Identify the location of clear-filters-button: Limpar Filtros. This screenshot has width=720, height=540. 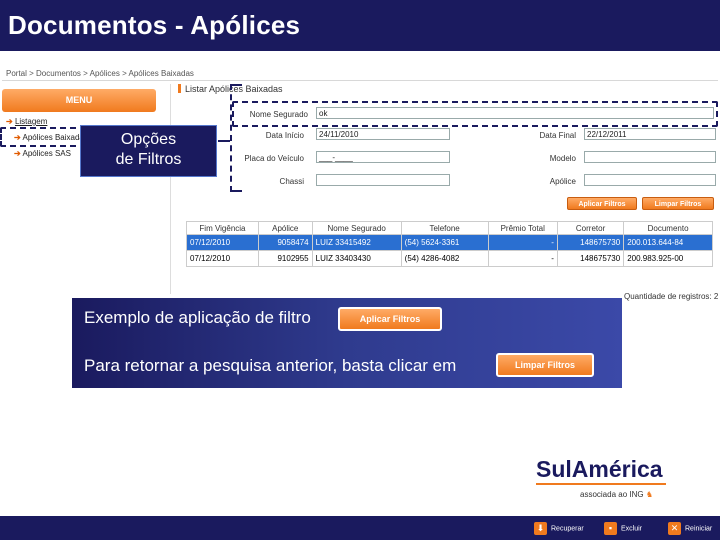
(678, 203).